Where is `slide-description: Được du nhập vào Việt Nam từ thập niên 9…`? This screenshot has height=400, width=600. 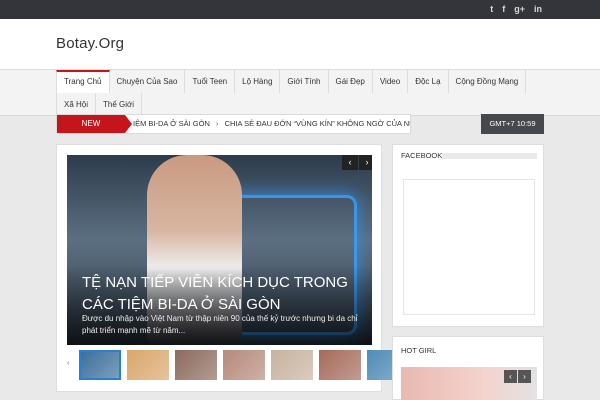 slide-description: Được du nhập vào Việt Nam từ thập niên 9… is located at coordinates (220, 324).